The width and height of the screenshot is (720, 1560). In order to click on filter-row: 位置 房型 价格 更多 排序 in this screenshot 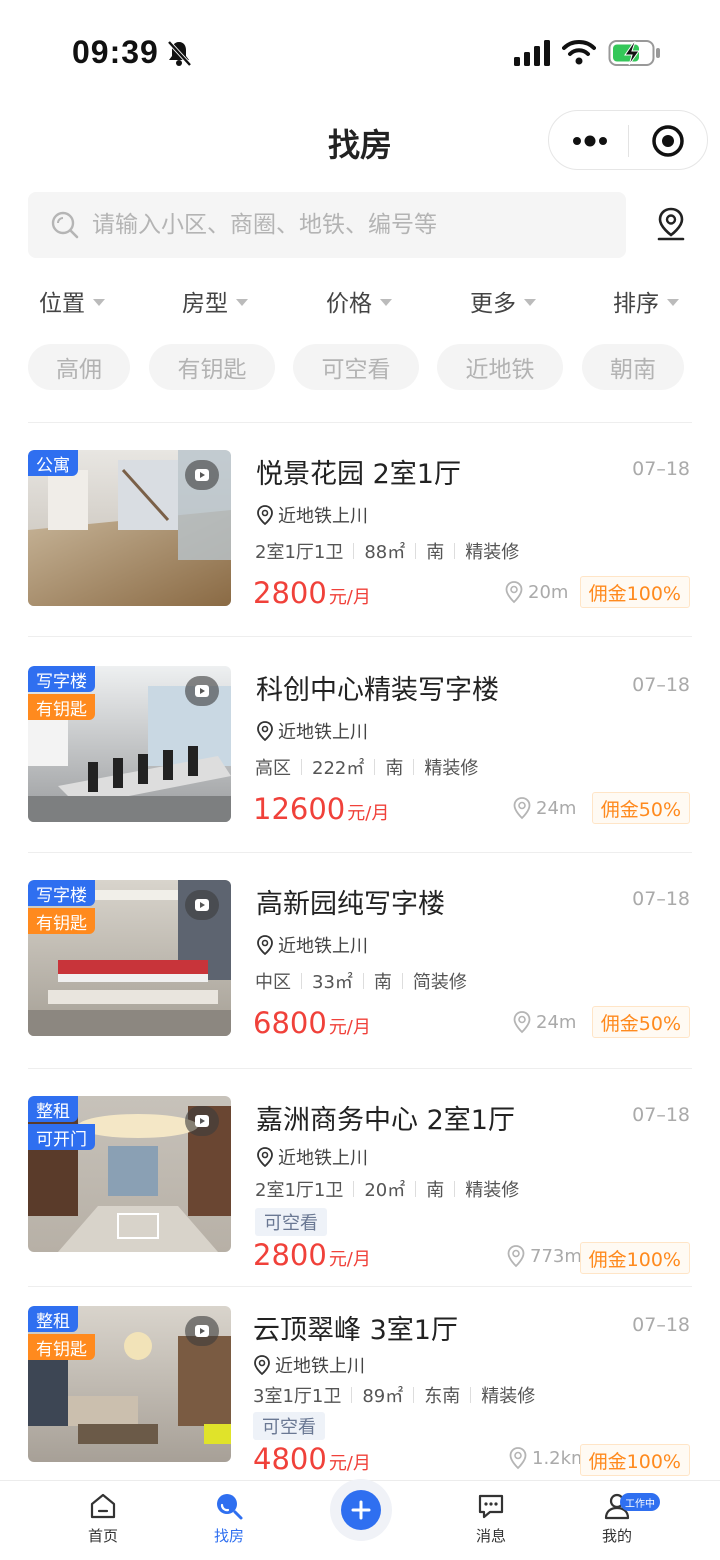, I will do `click(360, 300)`.